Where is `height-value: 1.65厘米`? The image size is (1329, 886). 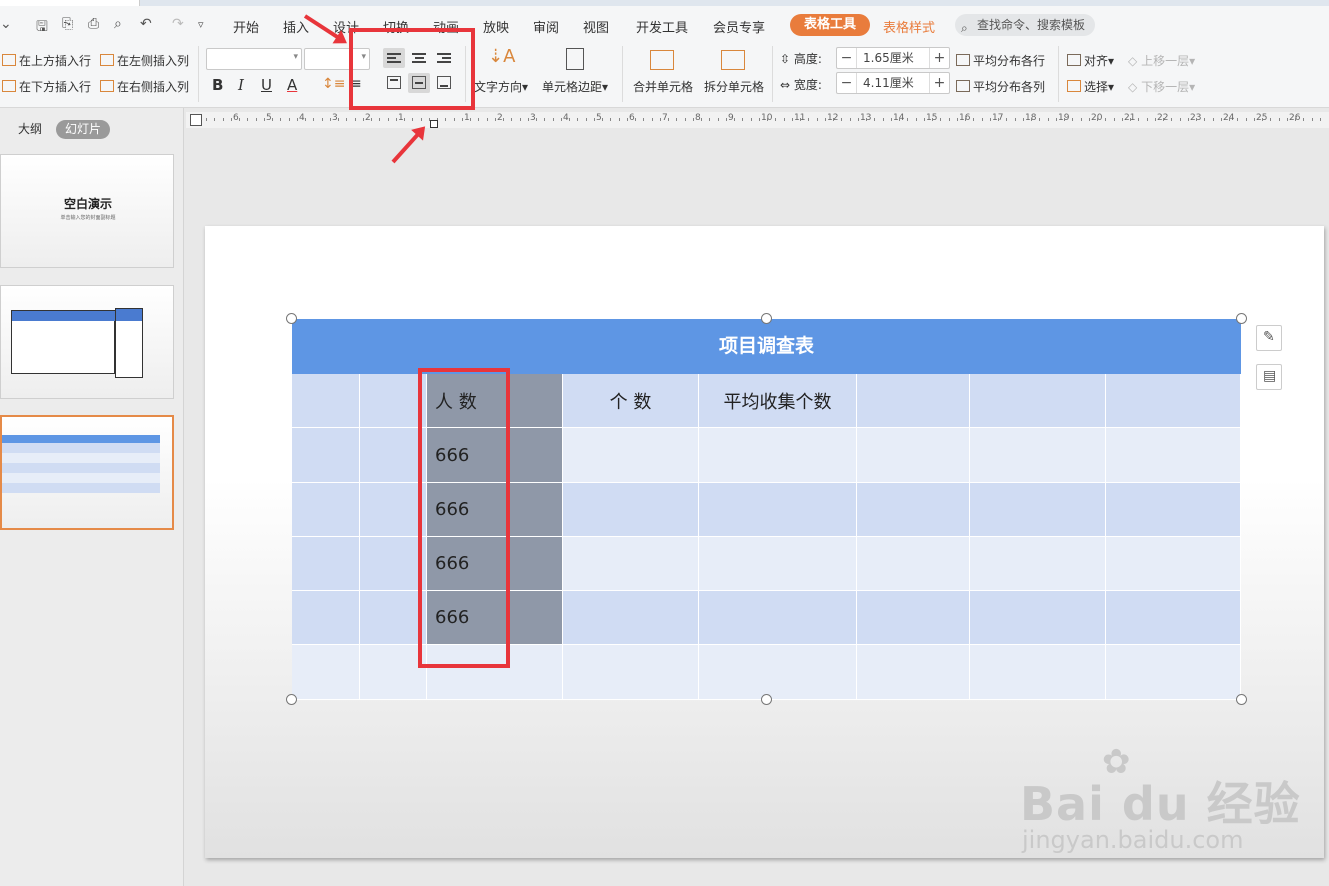
height-value: 1.65厘米 is located at coordinates (888, 58).